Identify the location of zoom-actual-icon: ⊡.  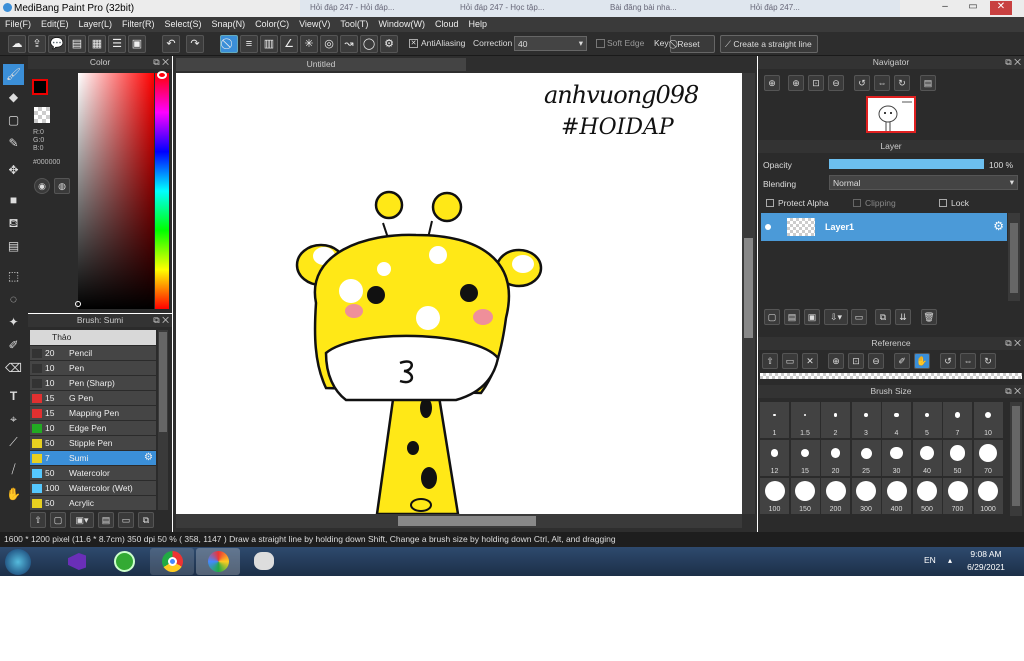
(816, 83).